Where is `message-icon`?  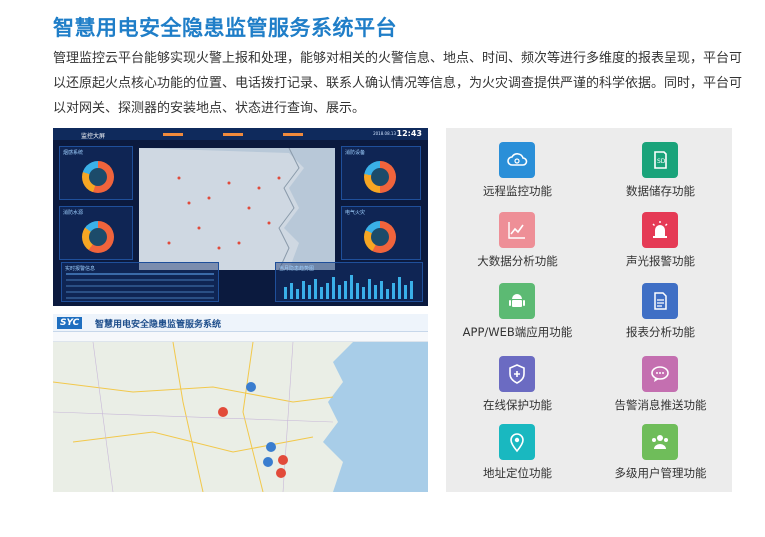 message-icon is located at coordinates (660, 374).